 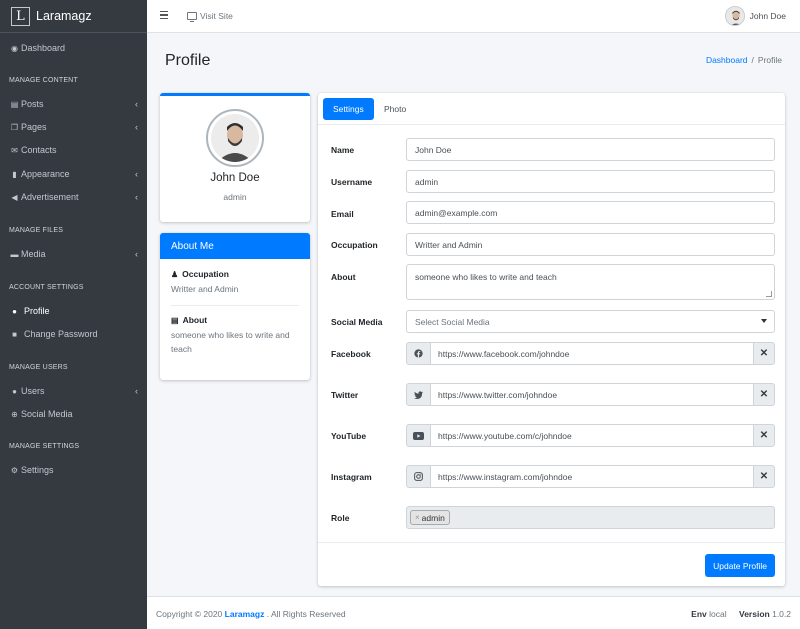 I want to click on sidebar-item-change-password: ■ Change Password, so click(x=73, y=334).